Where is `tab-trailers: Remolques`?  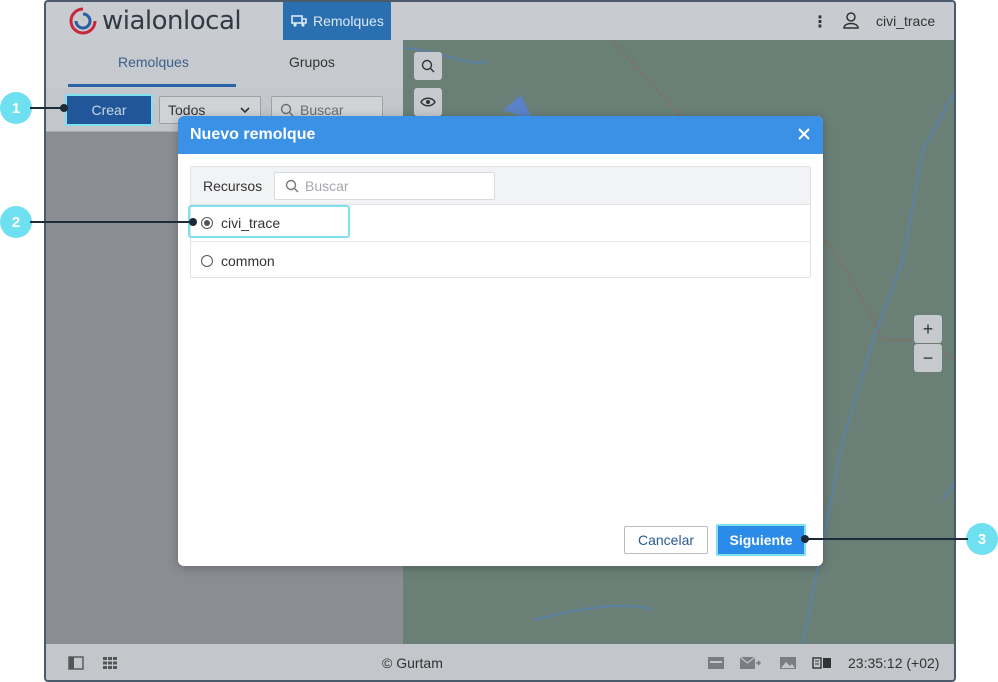
tab-trailers: Remolques is located at coordinates (153, 62).